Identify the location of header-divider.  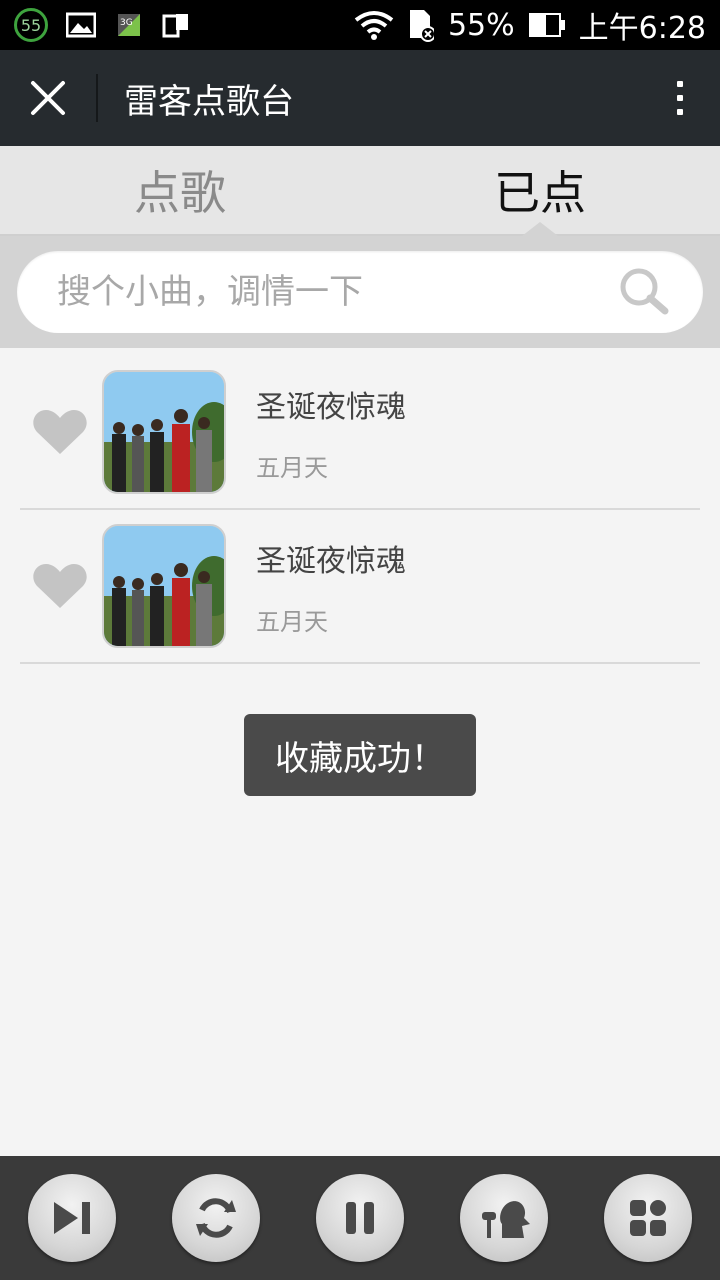
(97, 98).